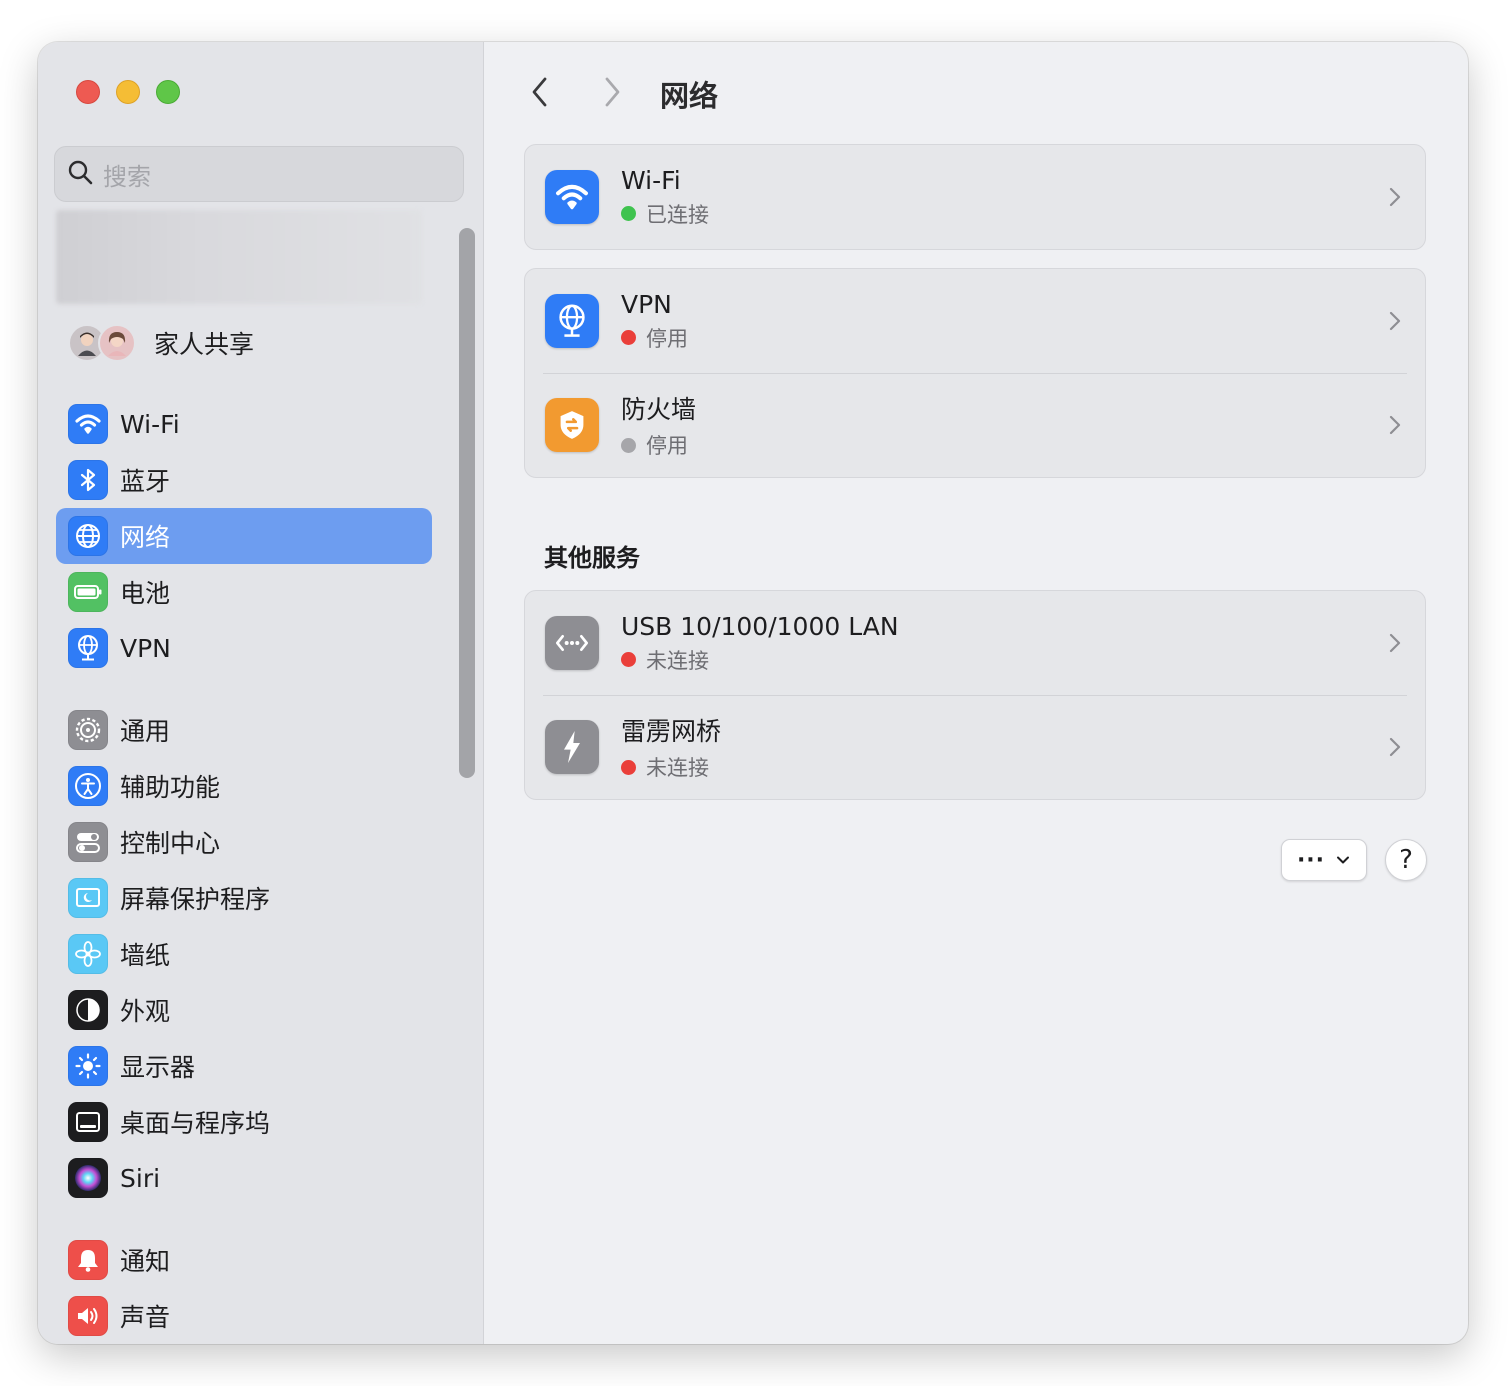 Image resolution: width=1508 pixels, height=1386 pixels. I want to click on row-title: 防火墙, so click(659, 409).